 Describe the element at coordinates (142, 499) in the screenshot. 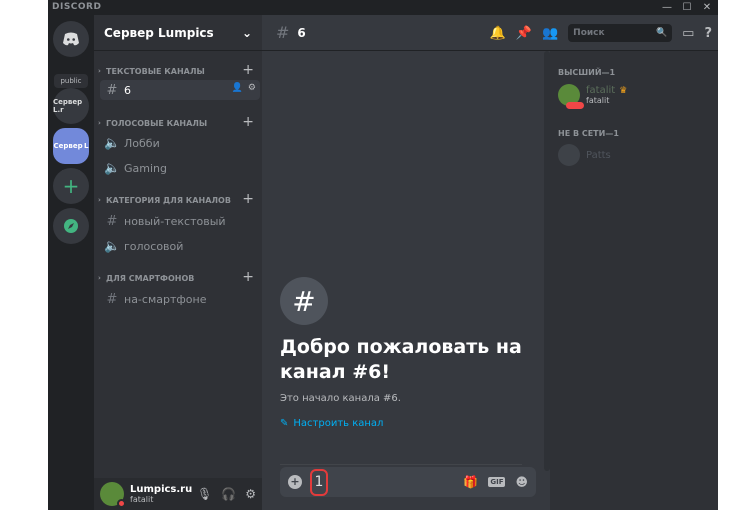

I see `user-tag: fatalit` at that location.